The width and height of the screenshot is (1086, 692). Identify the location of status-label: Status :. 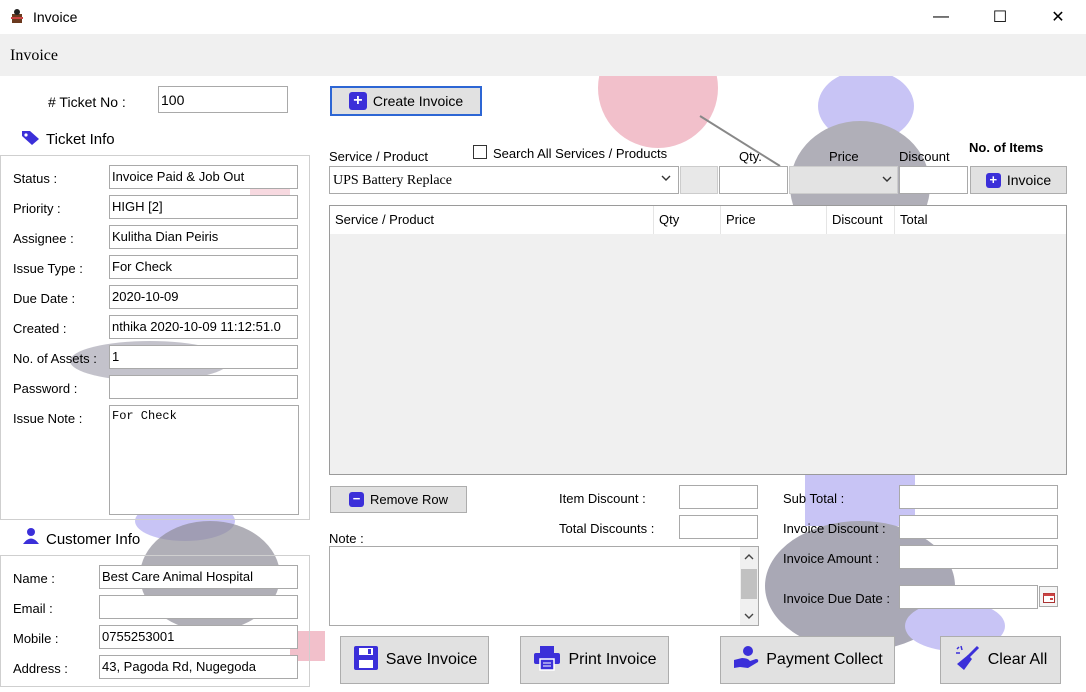
(35, 178).